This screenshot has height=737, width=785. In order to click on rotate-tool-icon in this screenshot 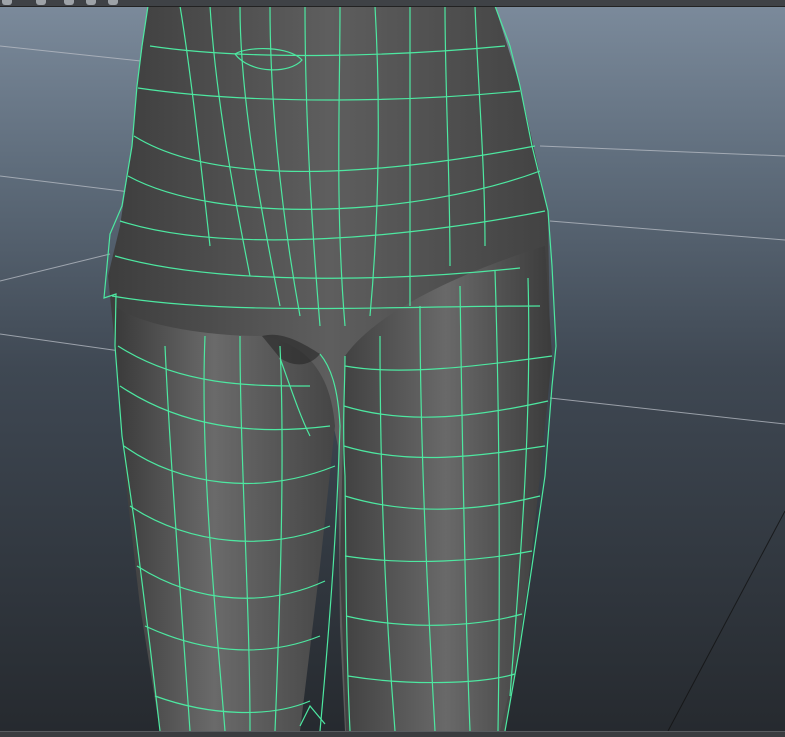, I will do `click(113, 2)`.